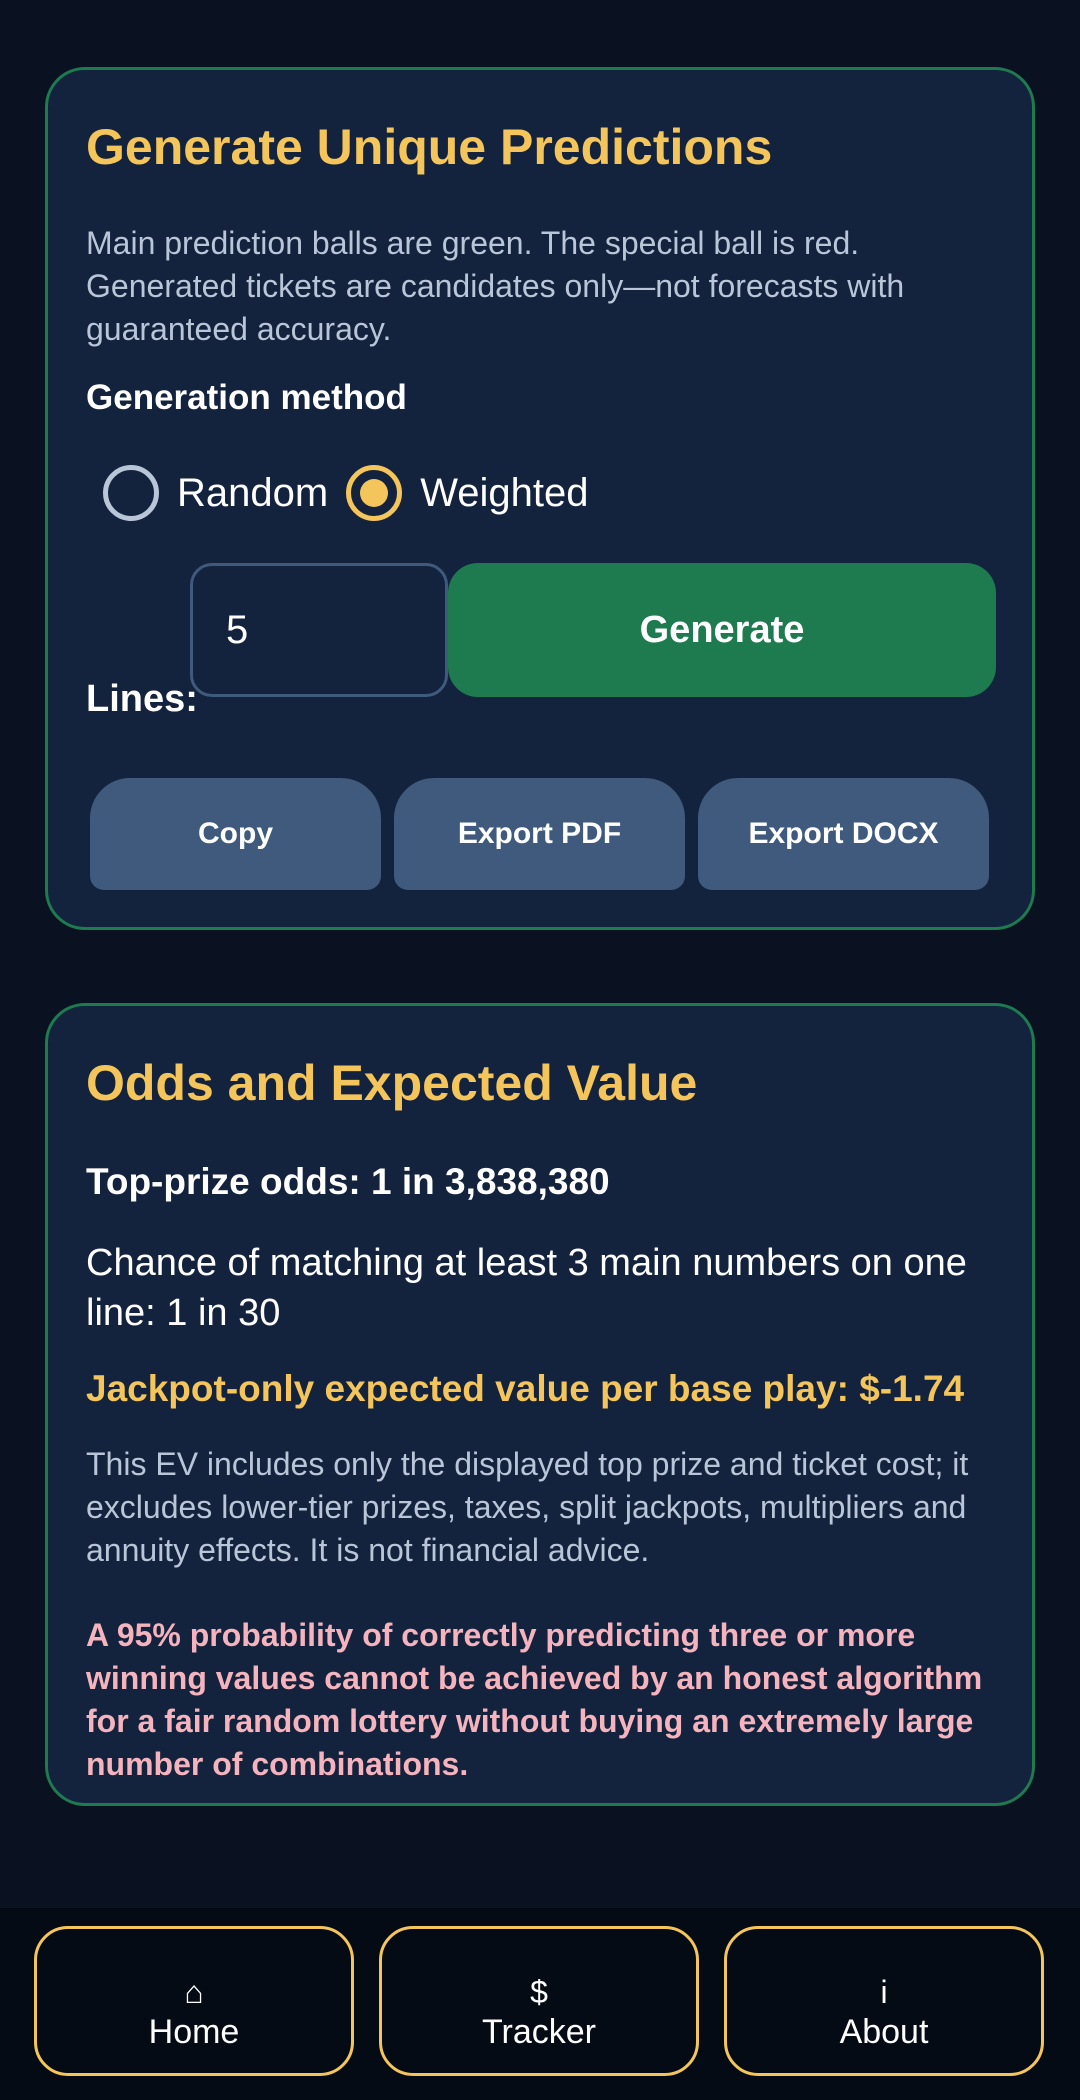 This screenshot has width=1080, height=2100. What do you see at coordinates (374, 493) in the screenshot?
I see `weighted-radio` at bounding box center [374, 493].